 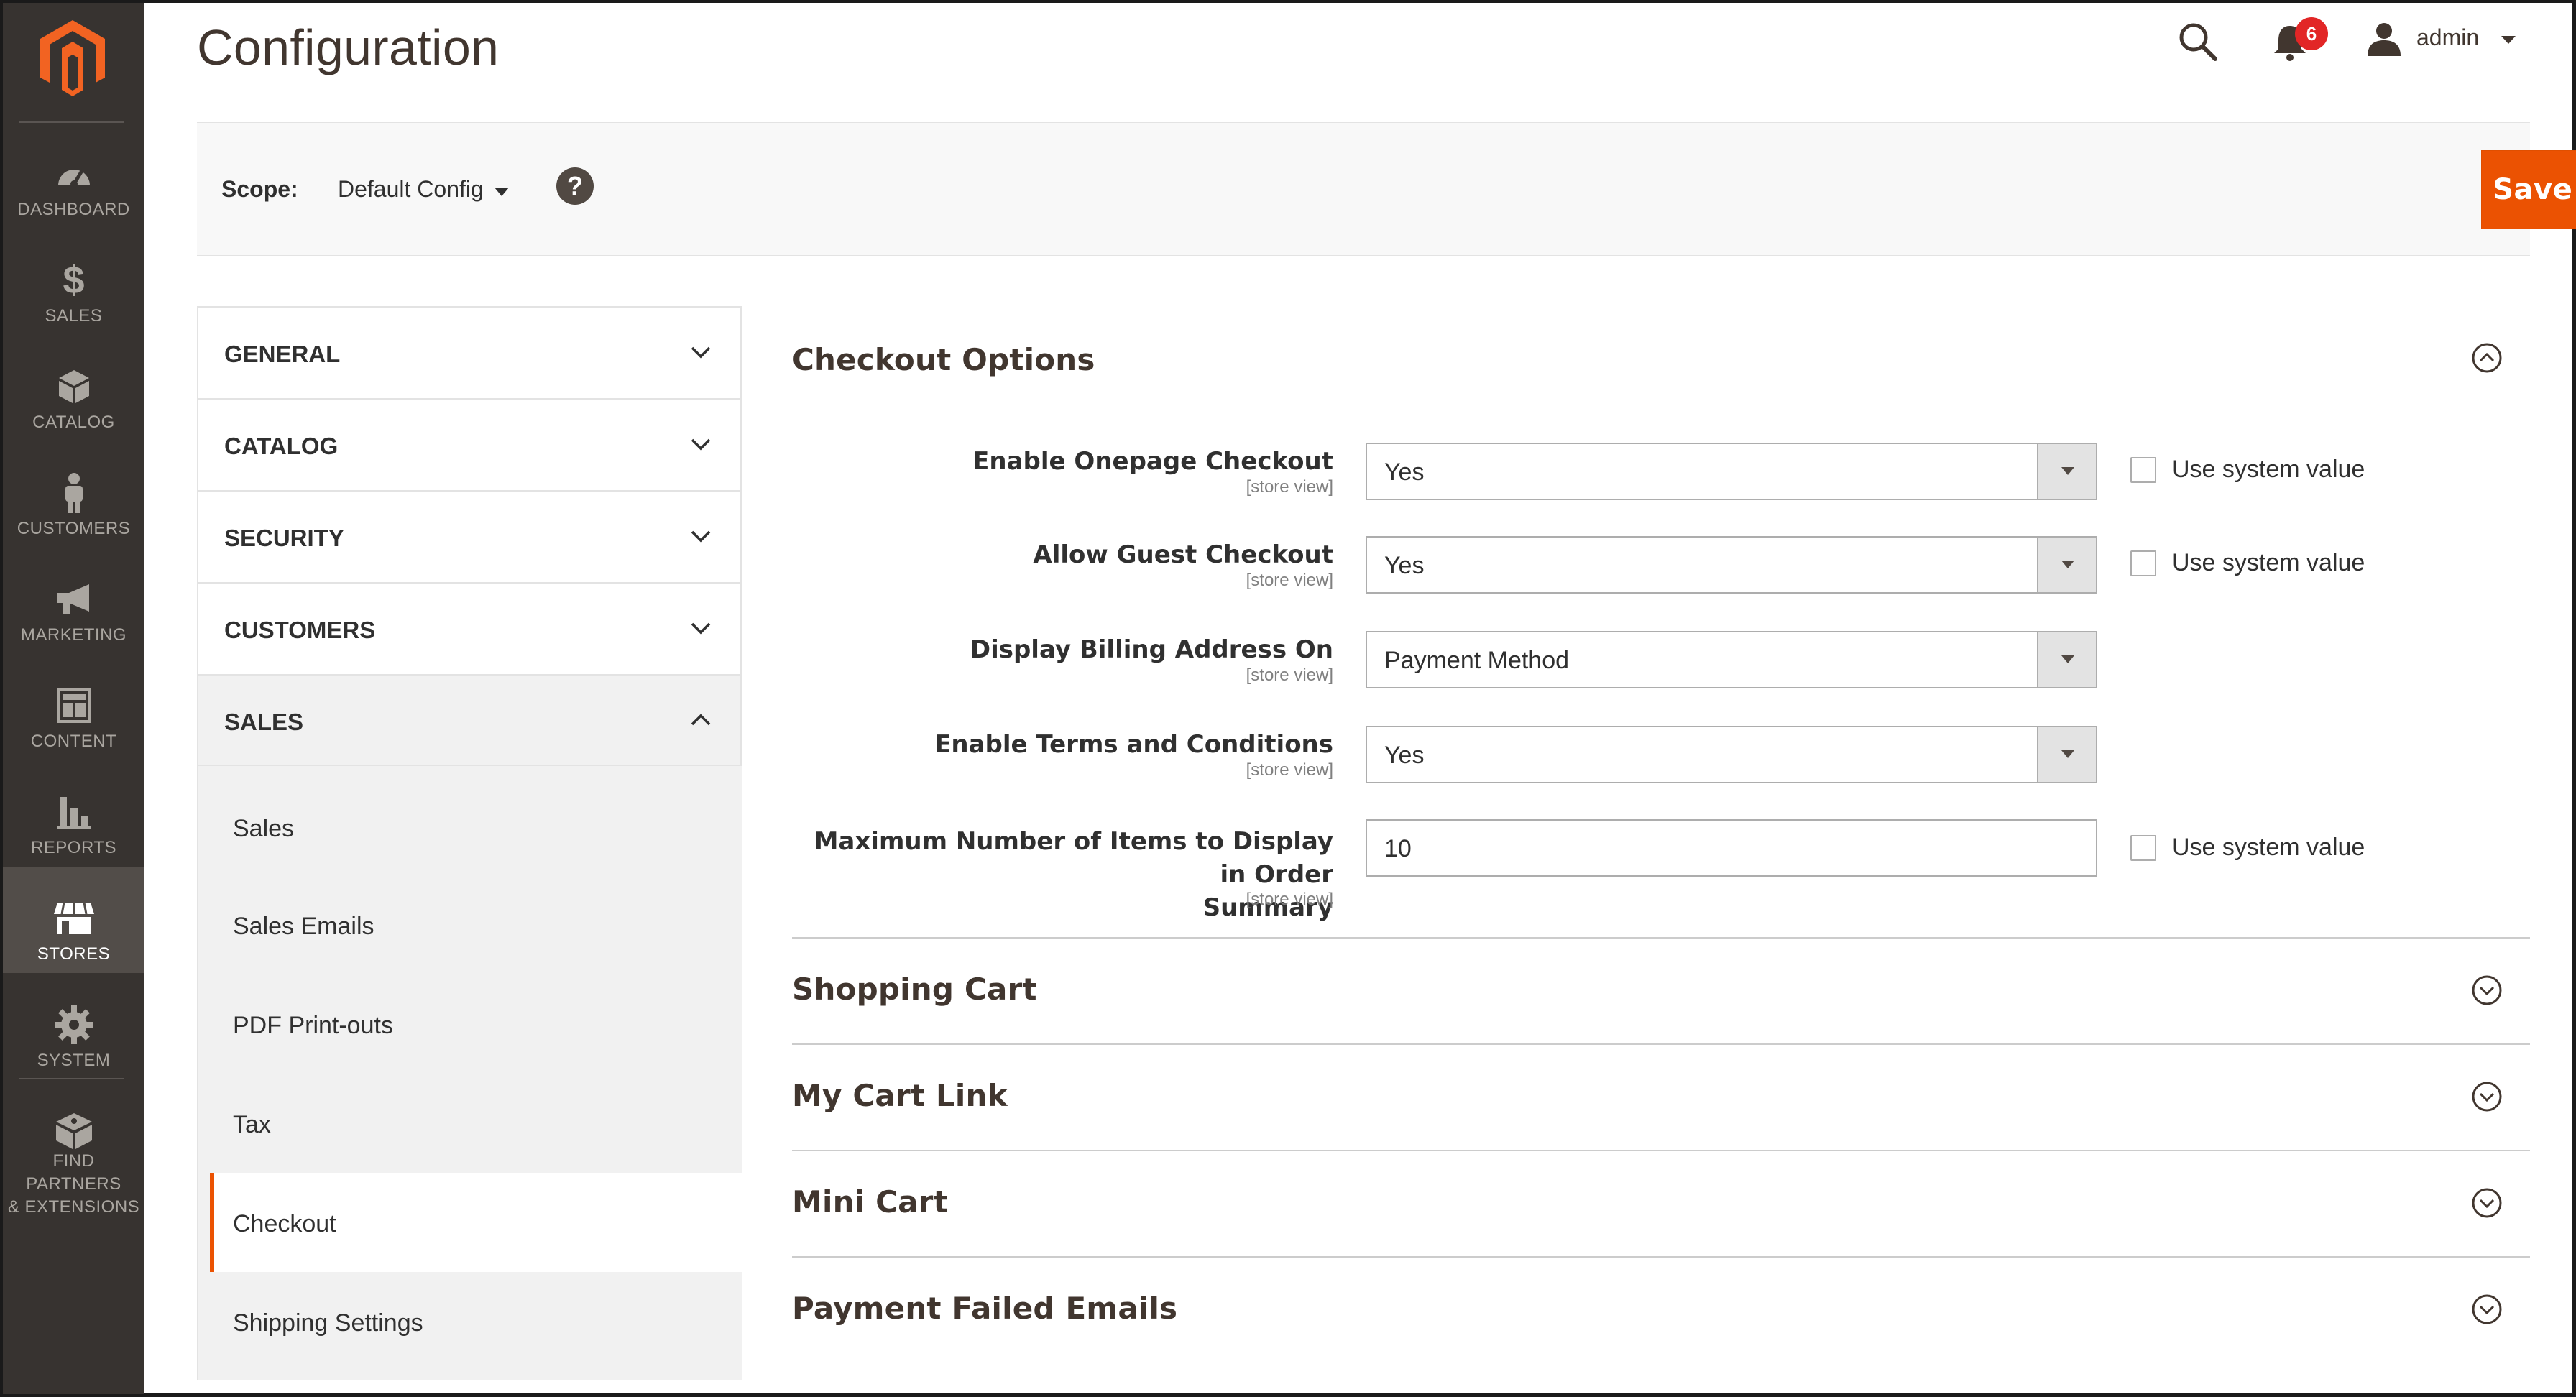 What do you see at coordinates (470, 1024) in the screenshot?
I see `subnav-item-pdf-print-outs: PDF Print-outs` at bounding box center [470, 1024].